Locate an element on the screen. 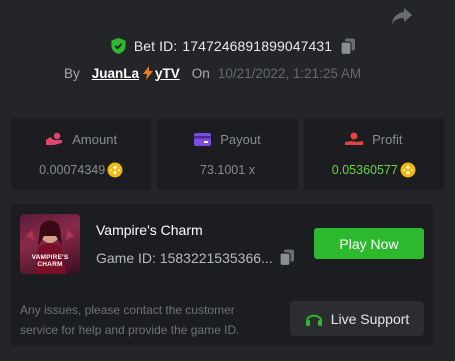 This screenshot has width=455, height=361. profit-stat: Profit 0.05360577 is located at coordinates (373, 154).